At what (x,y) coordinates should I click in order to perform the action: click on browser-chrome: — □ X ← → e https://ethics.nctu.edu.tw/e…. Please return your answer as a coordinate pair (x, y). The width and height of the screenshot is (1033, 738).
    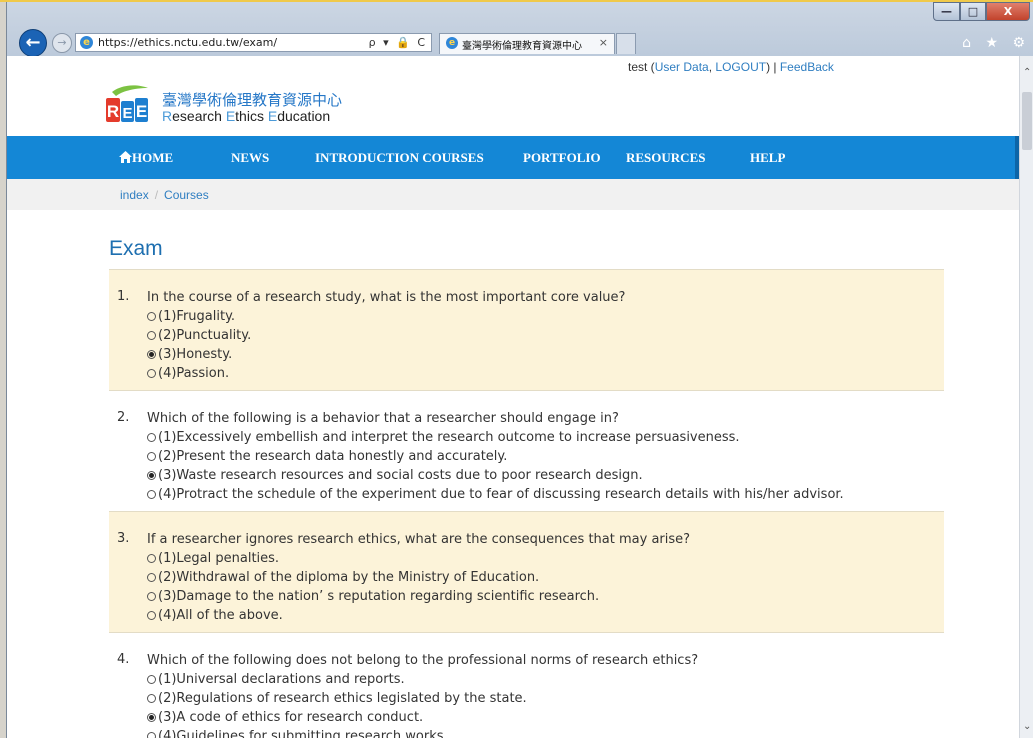
    Looking at the image, I should click on (520, 29).